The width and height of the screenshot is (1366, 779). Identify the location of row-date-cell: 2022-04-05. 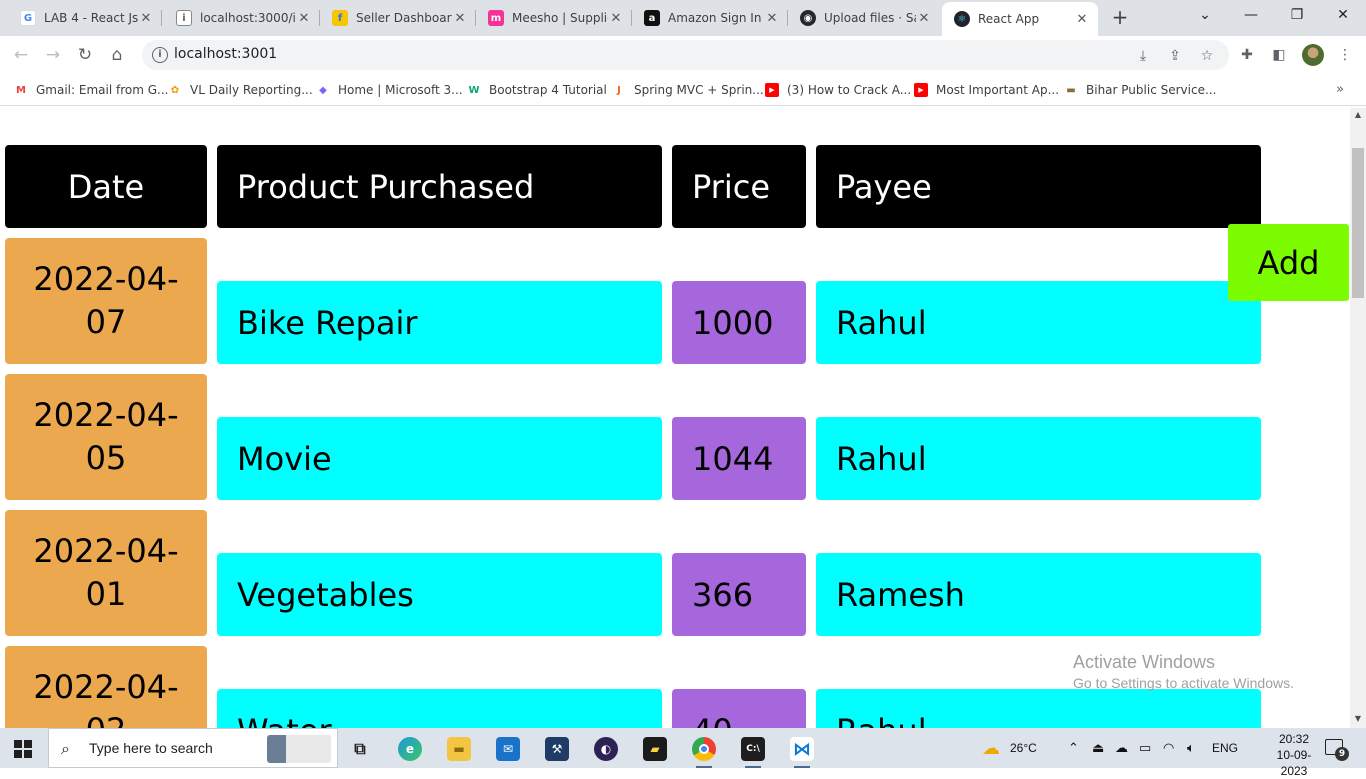
(106, 437).